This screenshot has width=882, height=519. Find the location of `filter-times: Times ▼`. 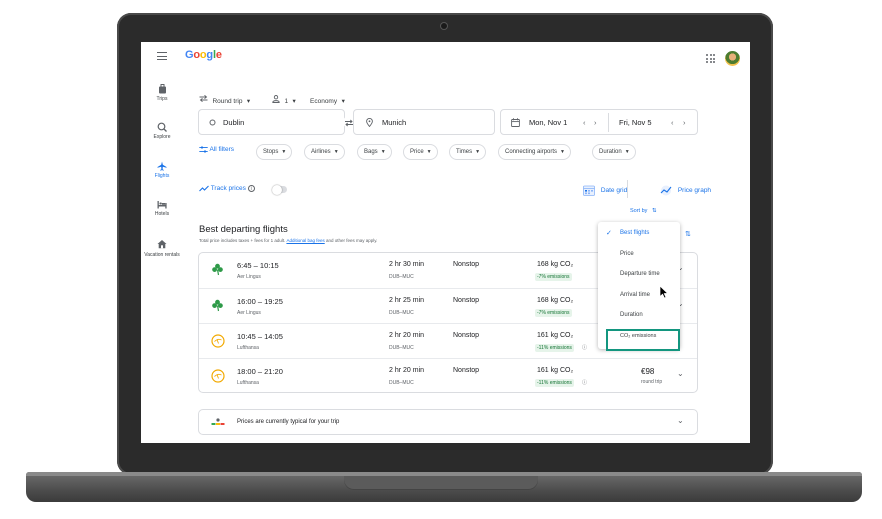

filter-times: Times ▼ is located at coordinates (468, 152).